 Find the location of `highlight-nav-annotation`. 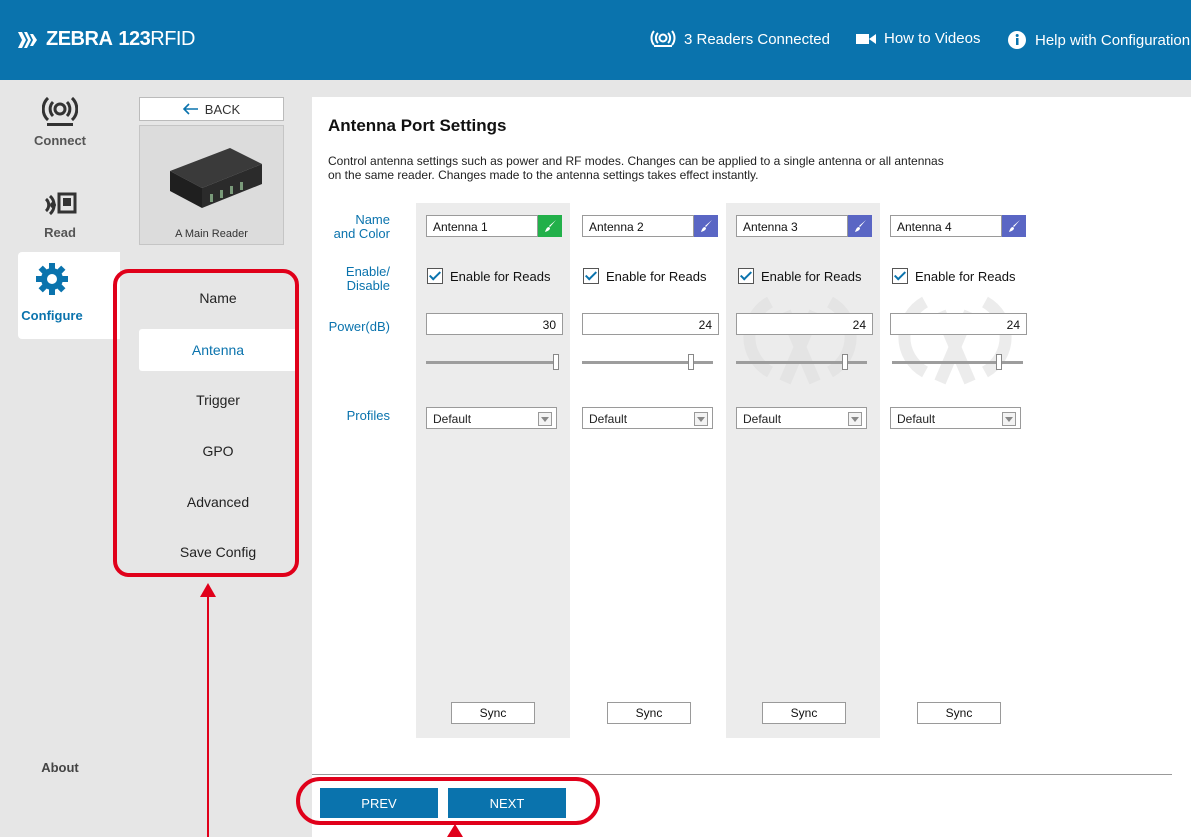

highlight-nav-annotation is located at coordinates (448, 801).